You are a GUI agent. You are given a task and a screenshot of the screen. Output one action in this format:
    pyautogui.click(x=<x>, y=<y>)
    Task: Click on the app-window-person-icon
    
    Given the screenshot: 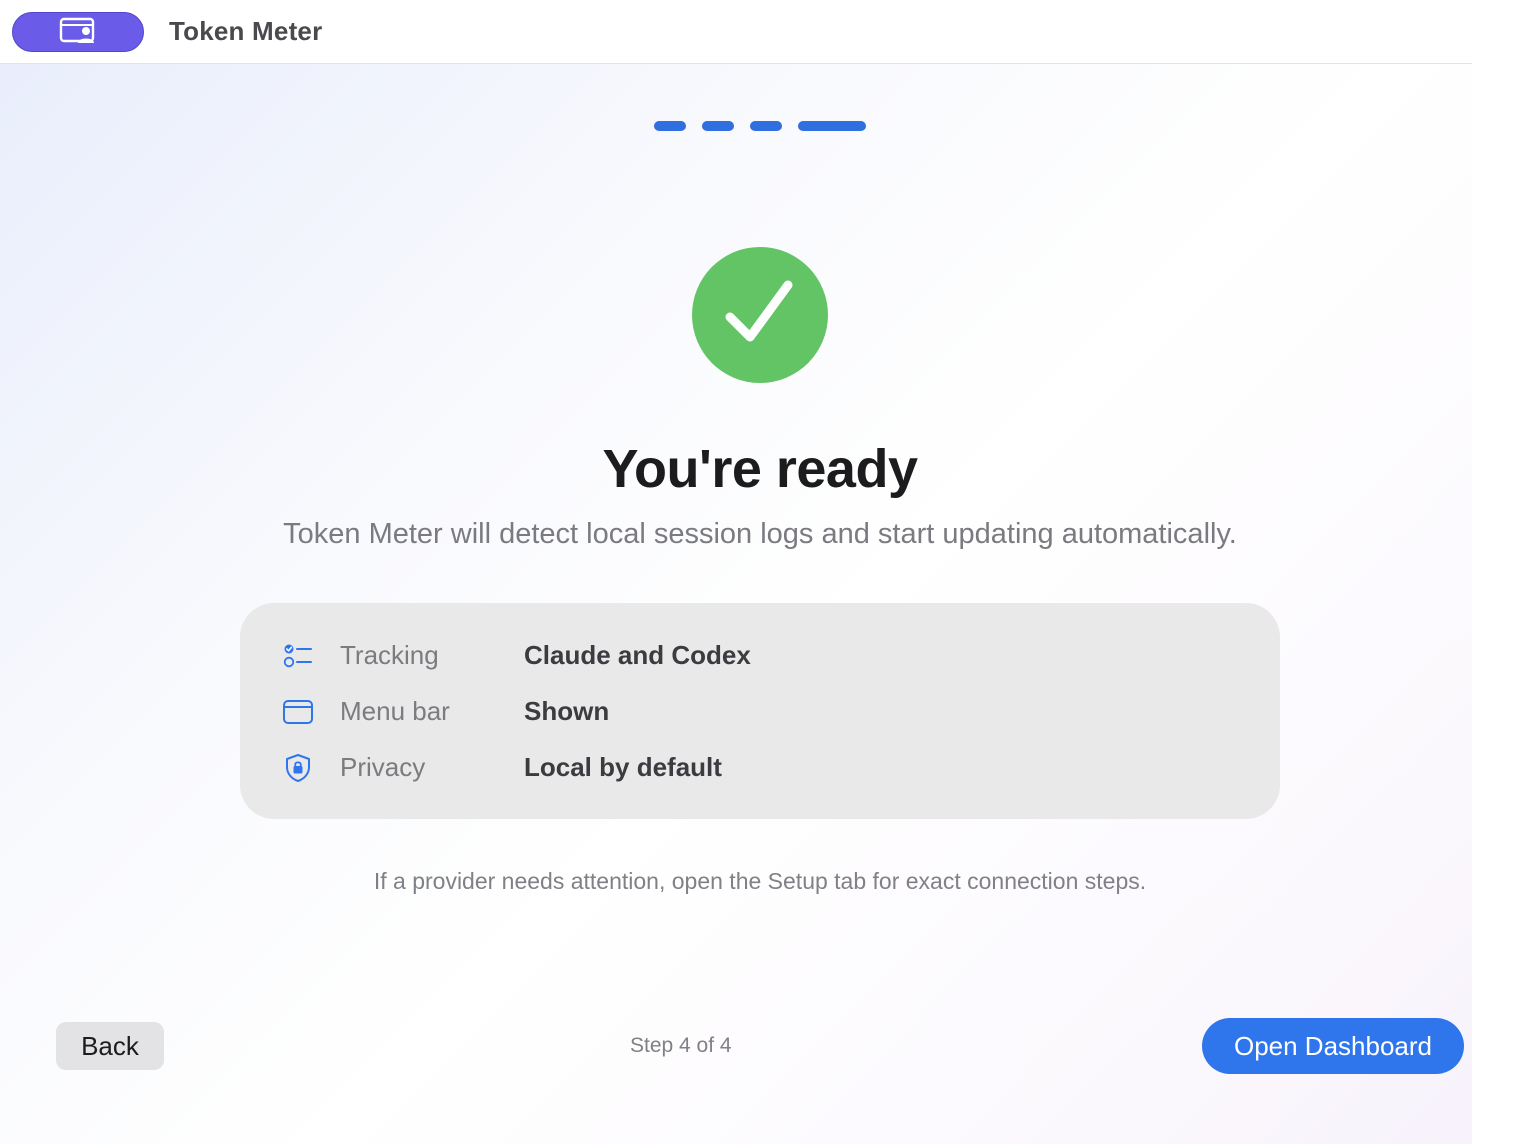 What is the action you would take?
    pyautogui.click(x=78, y=32)
    